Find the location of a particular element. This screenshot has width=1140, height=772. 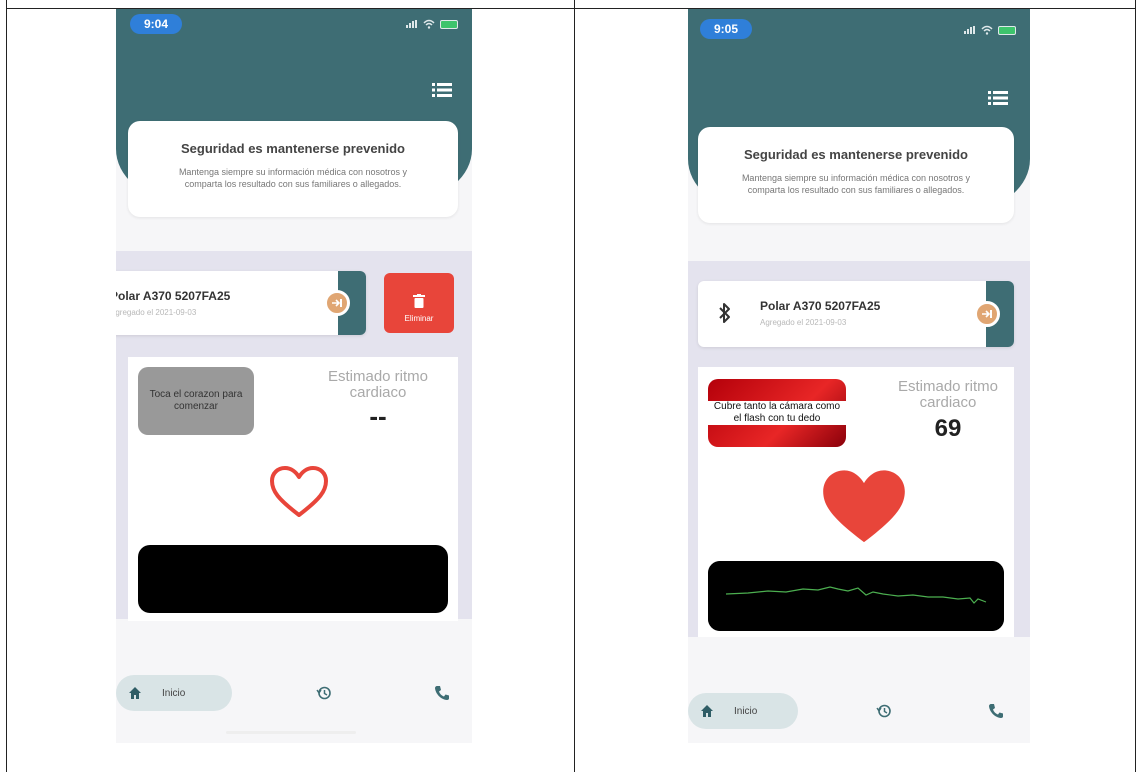

delete-button: Eliminar is located at coordinates (419, 303).